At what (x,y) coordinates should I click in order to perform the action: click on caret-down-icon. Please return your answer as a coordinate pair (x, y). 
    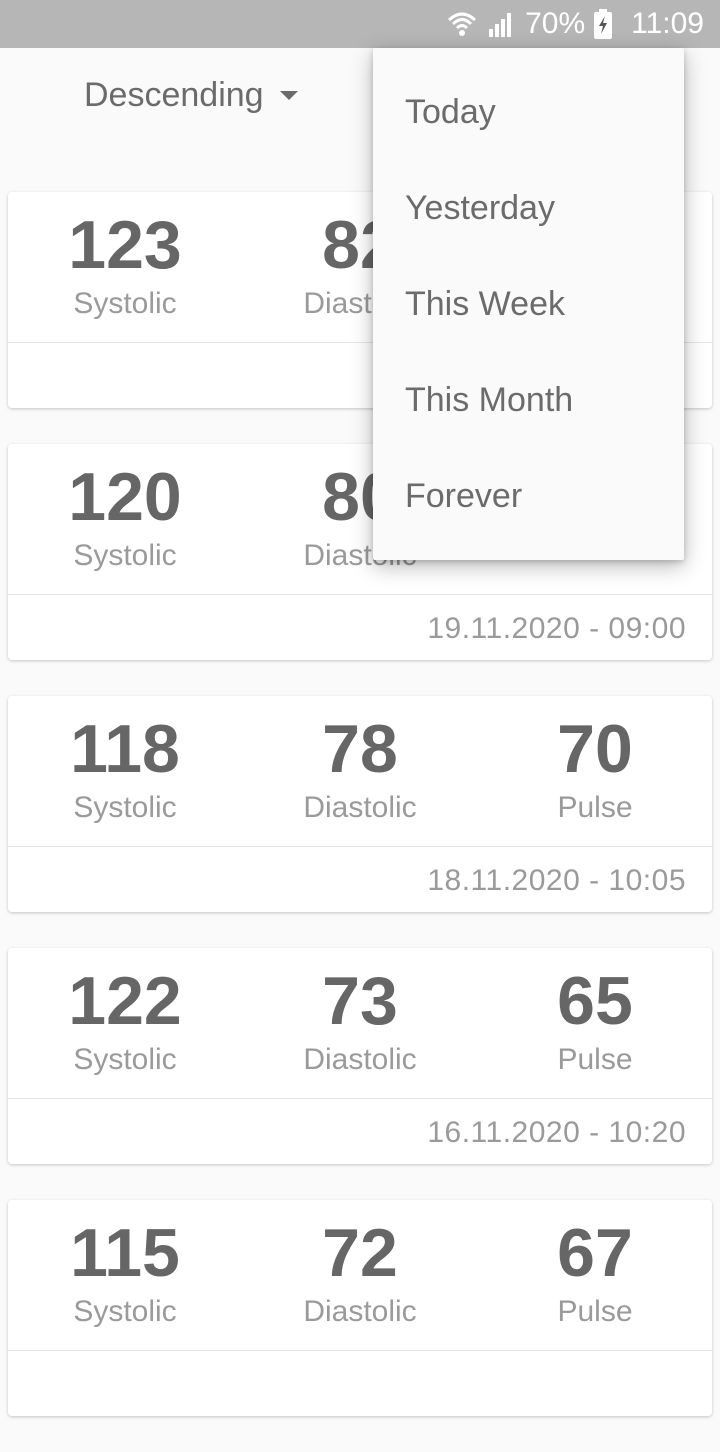
    Looking at the image, I should click on (288, 95).